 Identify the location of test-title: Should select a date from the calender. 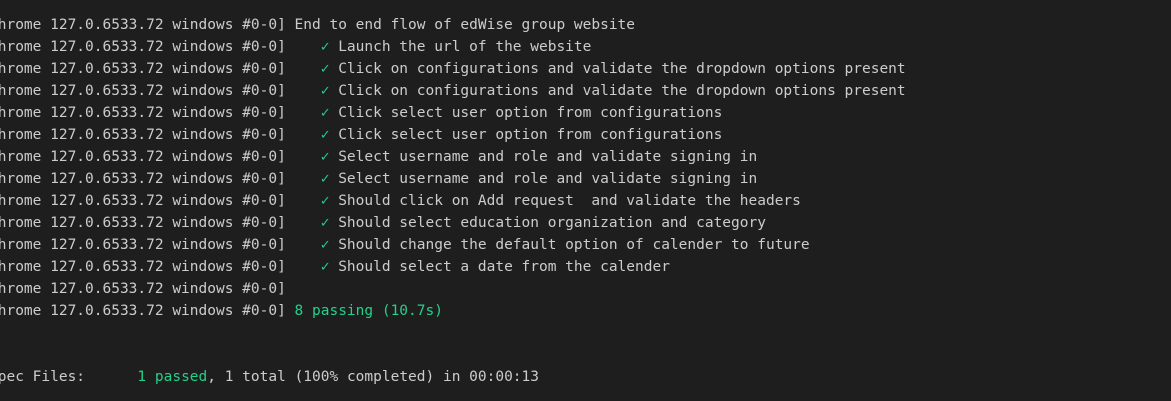
(504, 267).